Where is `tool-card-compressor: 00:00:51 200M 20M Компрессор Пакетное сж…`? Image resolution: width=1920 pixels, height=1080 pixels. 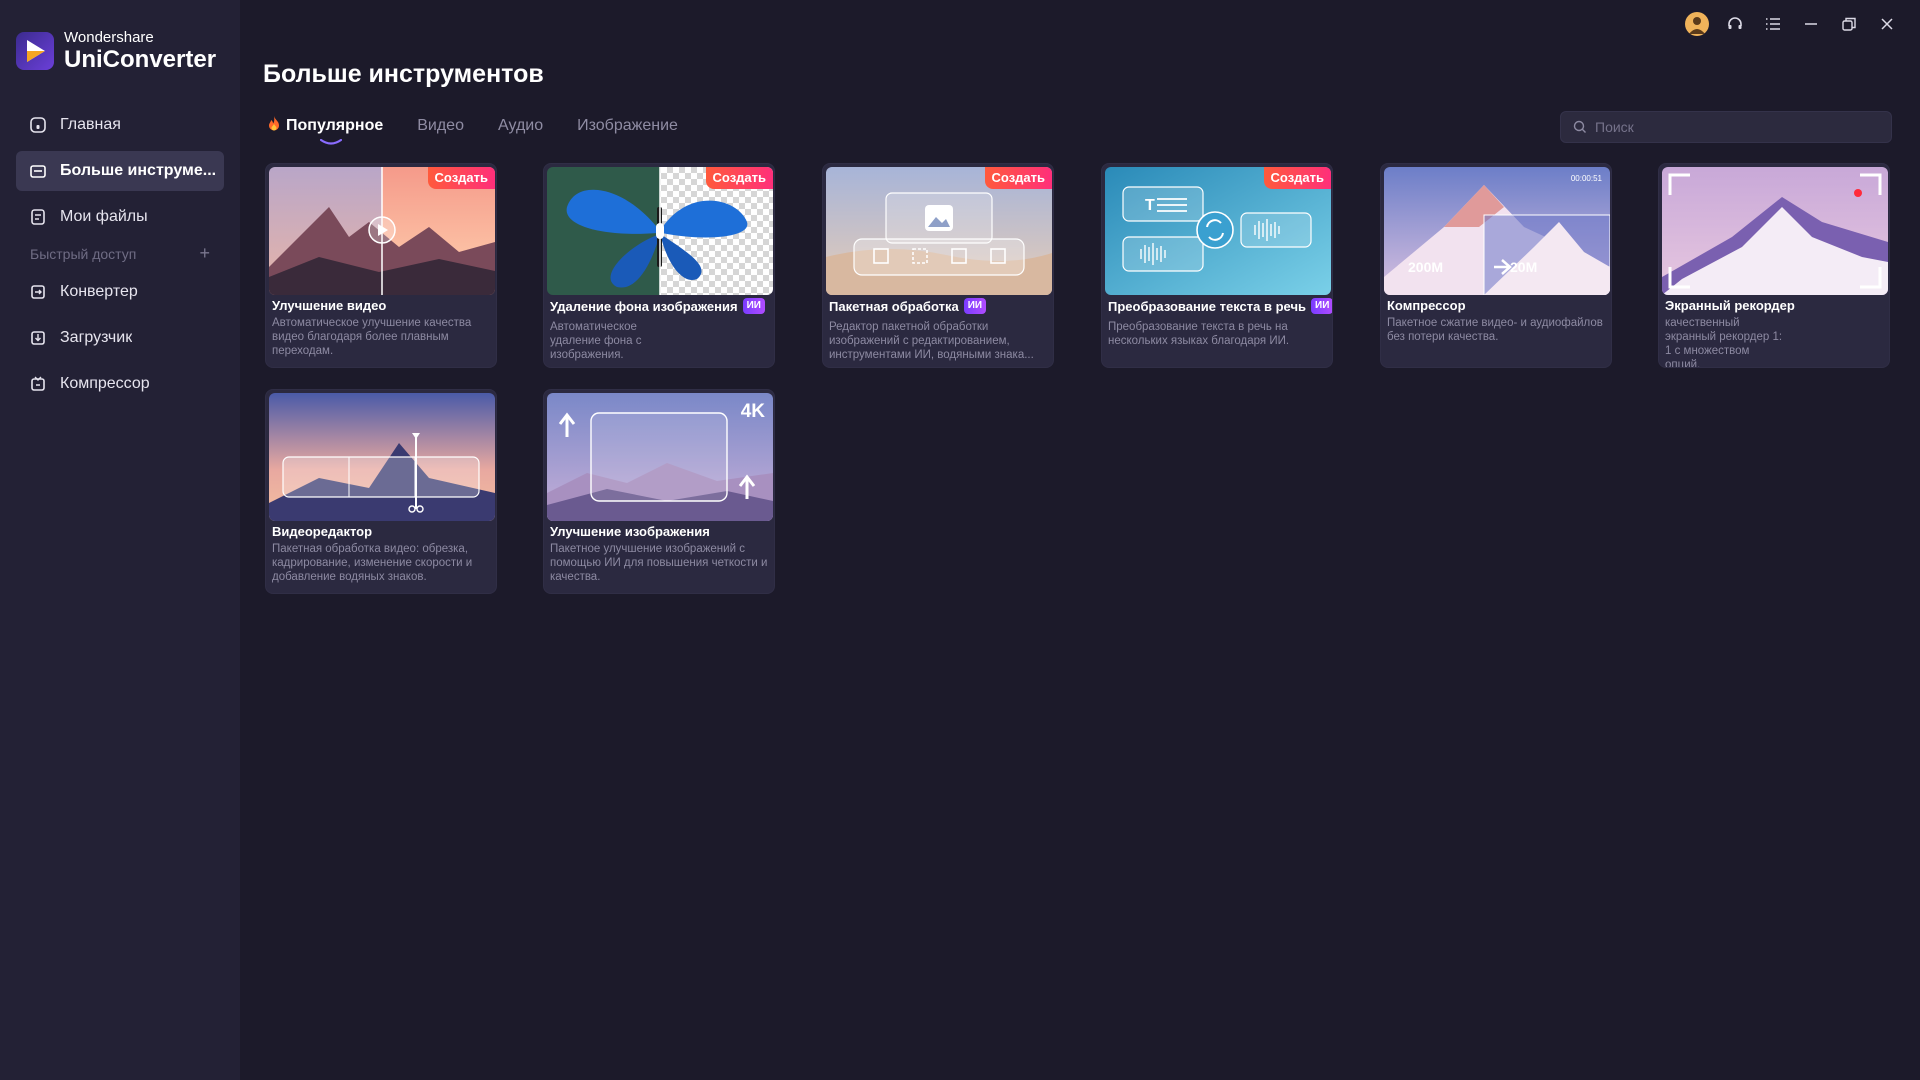
tool-card-compressor: 00:00:51 200M 20M Компрессор Пакетное сж… is located at coordinates (1496, 265).